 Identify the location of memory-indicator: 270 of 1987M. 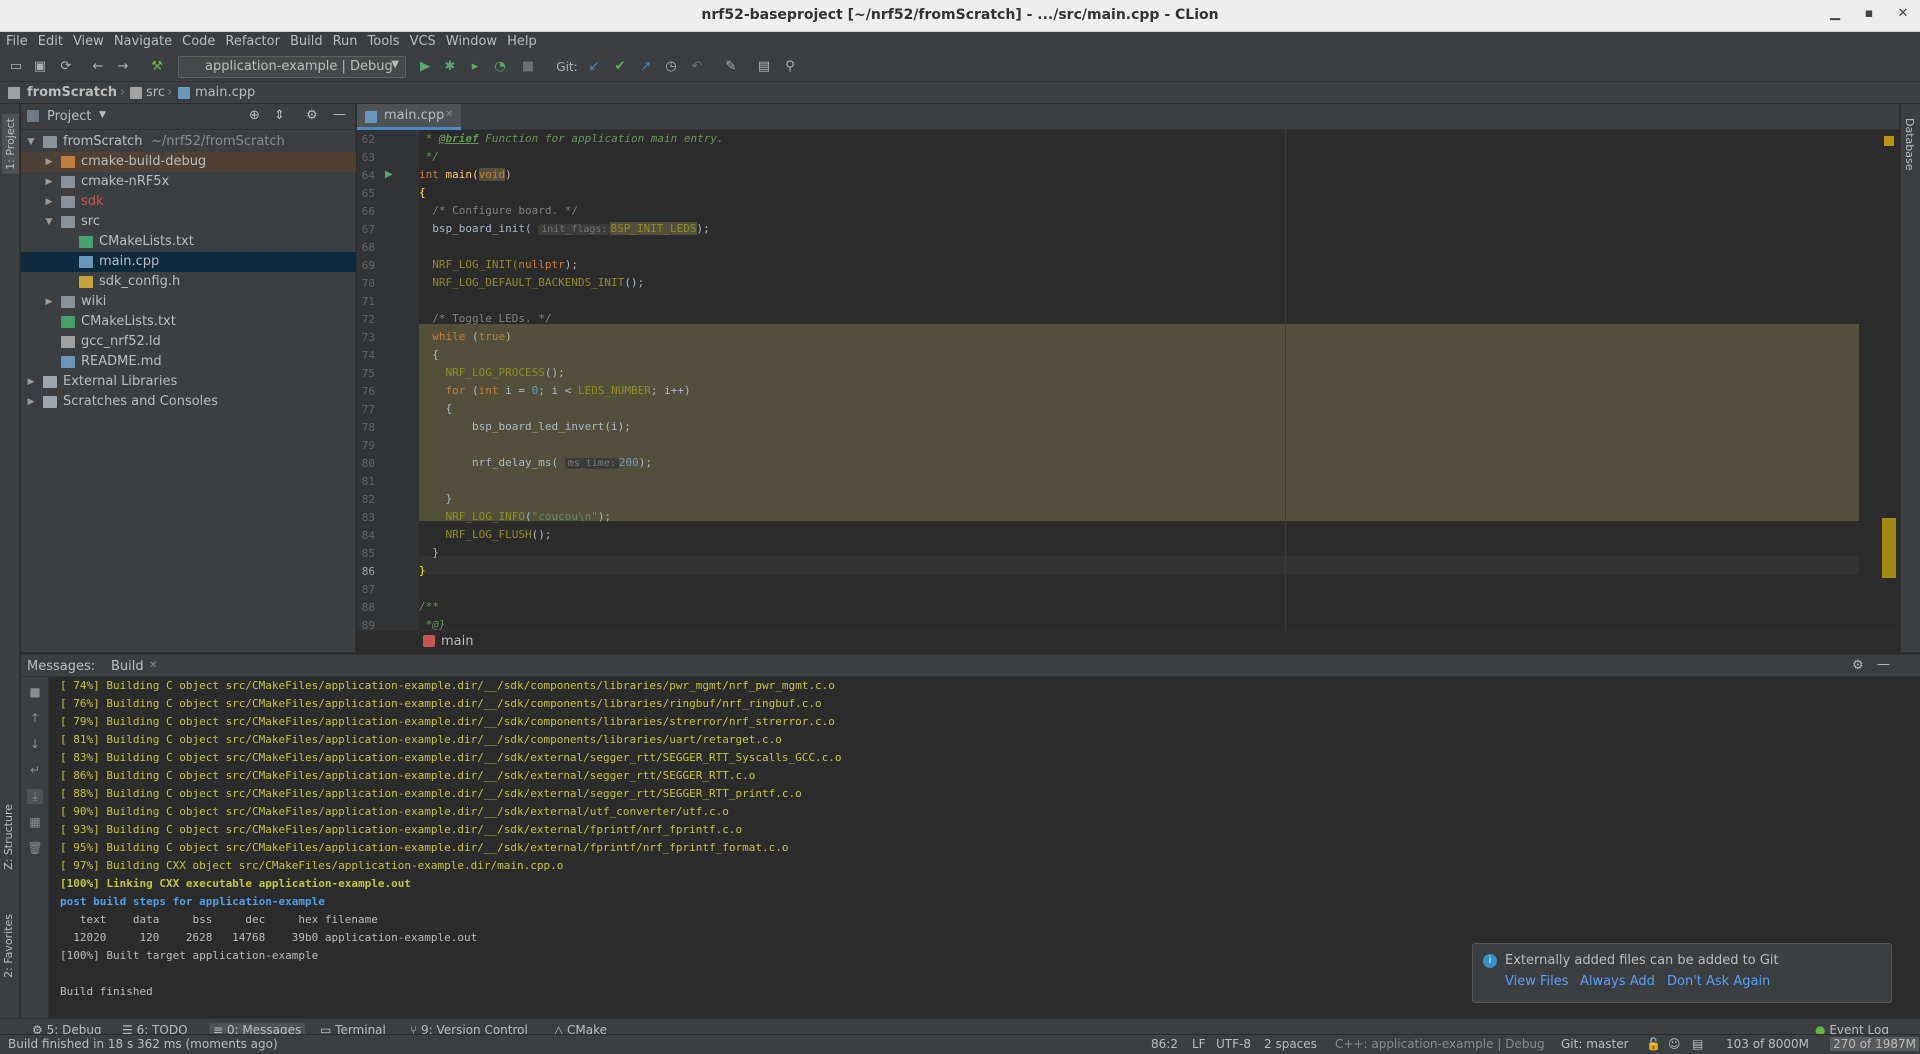
(1874, 1044).